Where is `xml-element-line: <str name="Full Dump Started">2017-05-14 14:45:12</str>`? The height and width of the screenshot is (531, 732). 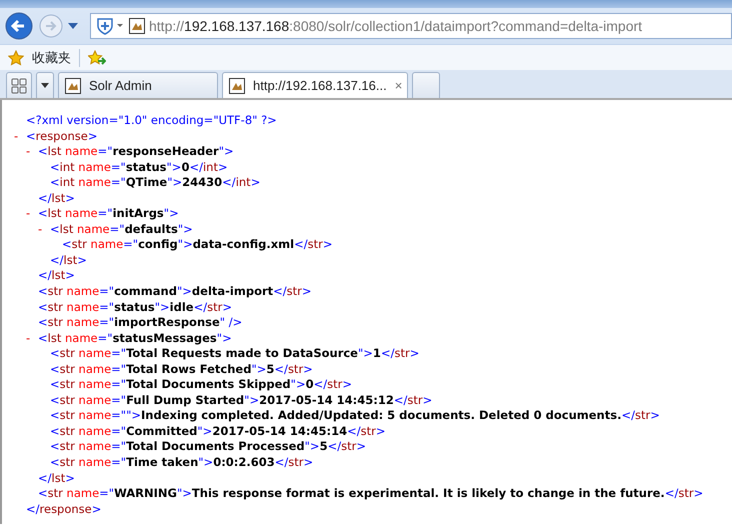 xml-element-line: <str name="Full Dump Started">2017-05-14 14:45:12</str> is located at coordinates (241, 399).